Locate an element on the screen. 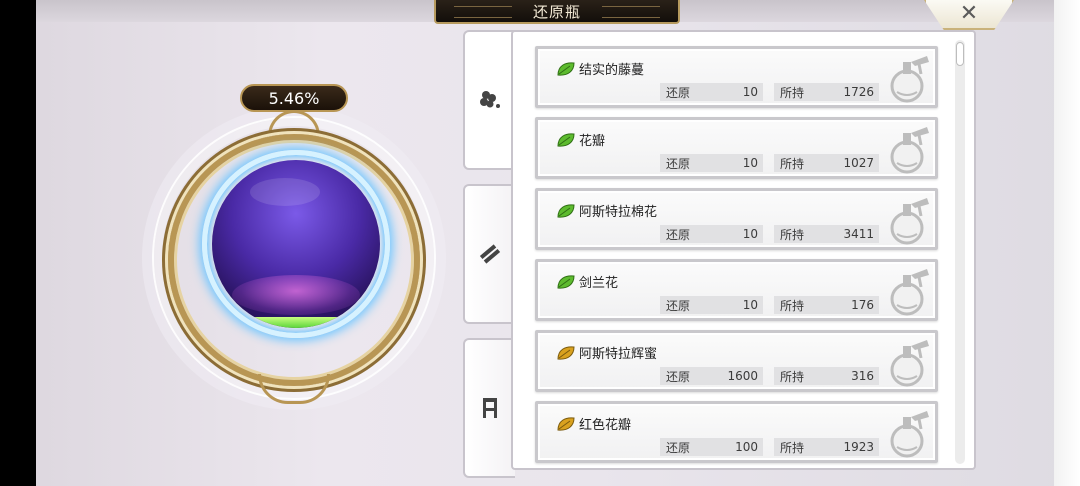 The height and width of the screenshot is (486, 1080). owned-value-box: 所持 316 is located at coordinates (826, 376).